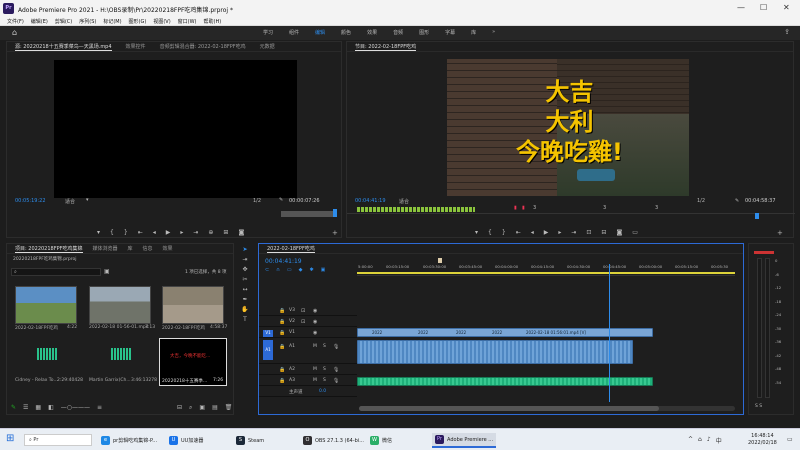 The image size is (800, 450). Describe the element at coordinates (39, 21) in the screenshot. I see `menu-edit: 编辑(E)` at that location.